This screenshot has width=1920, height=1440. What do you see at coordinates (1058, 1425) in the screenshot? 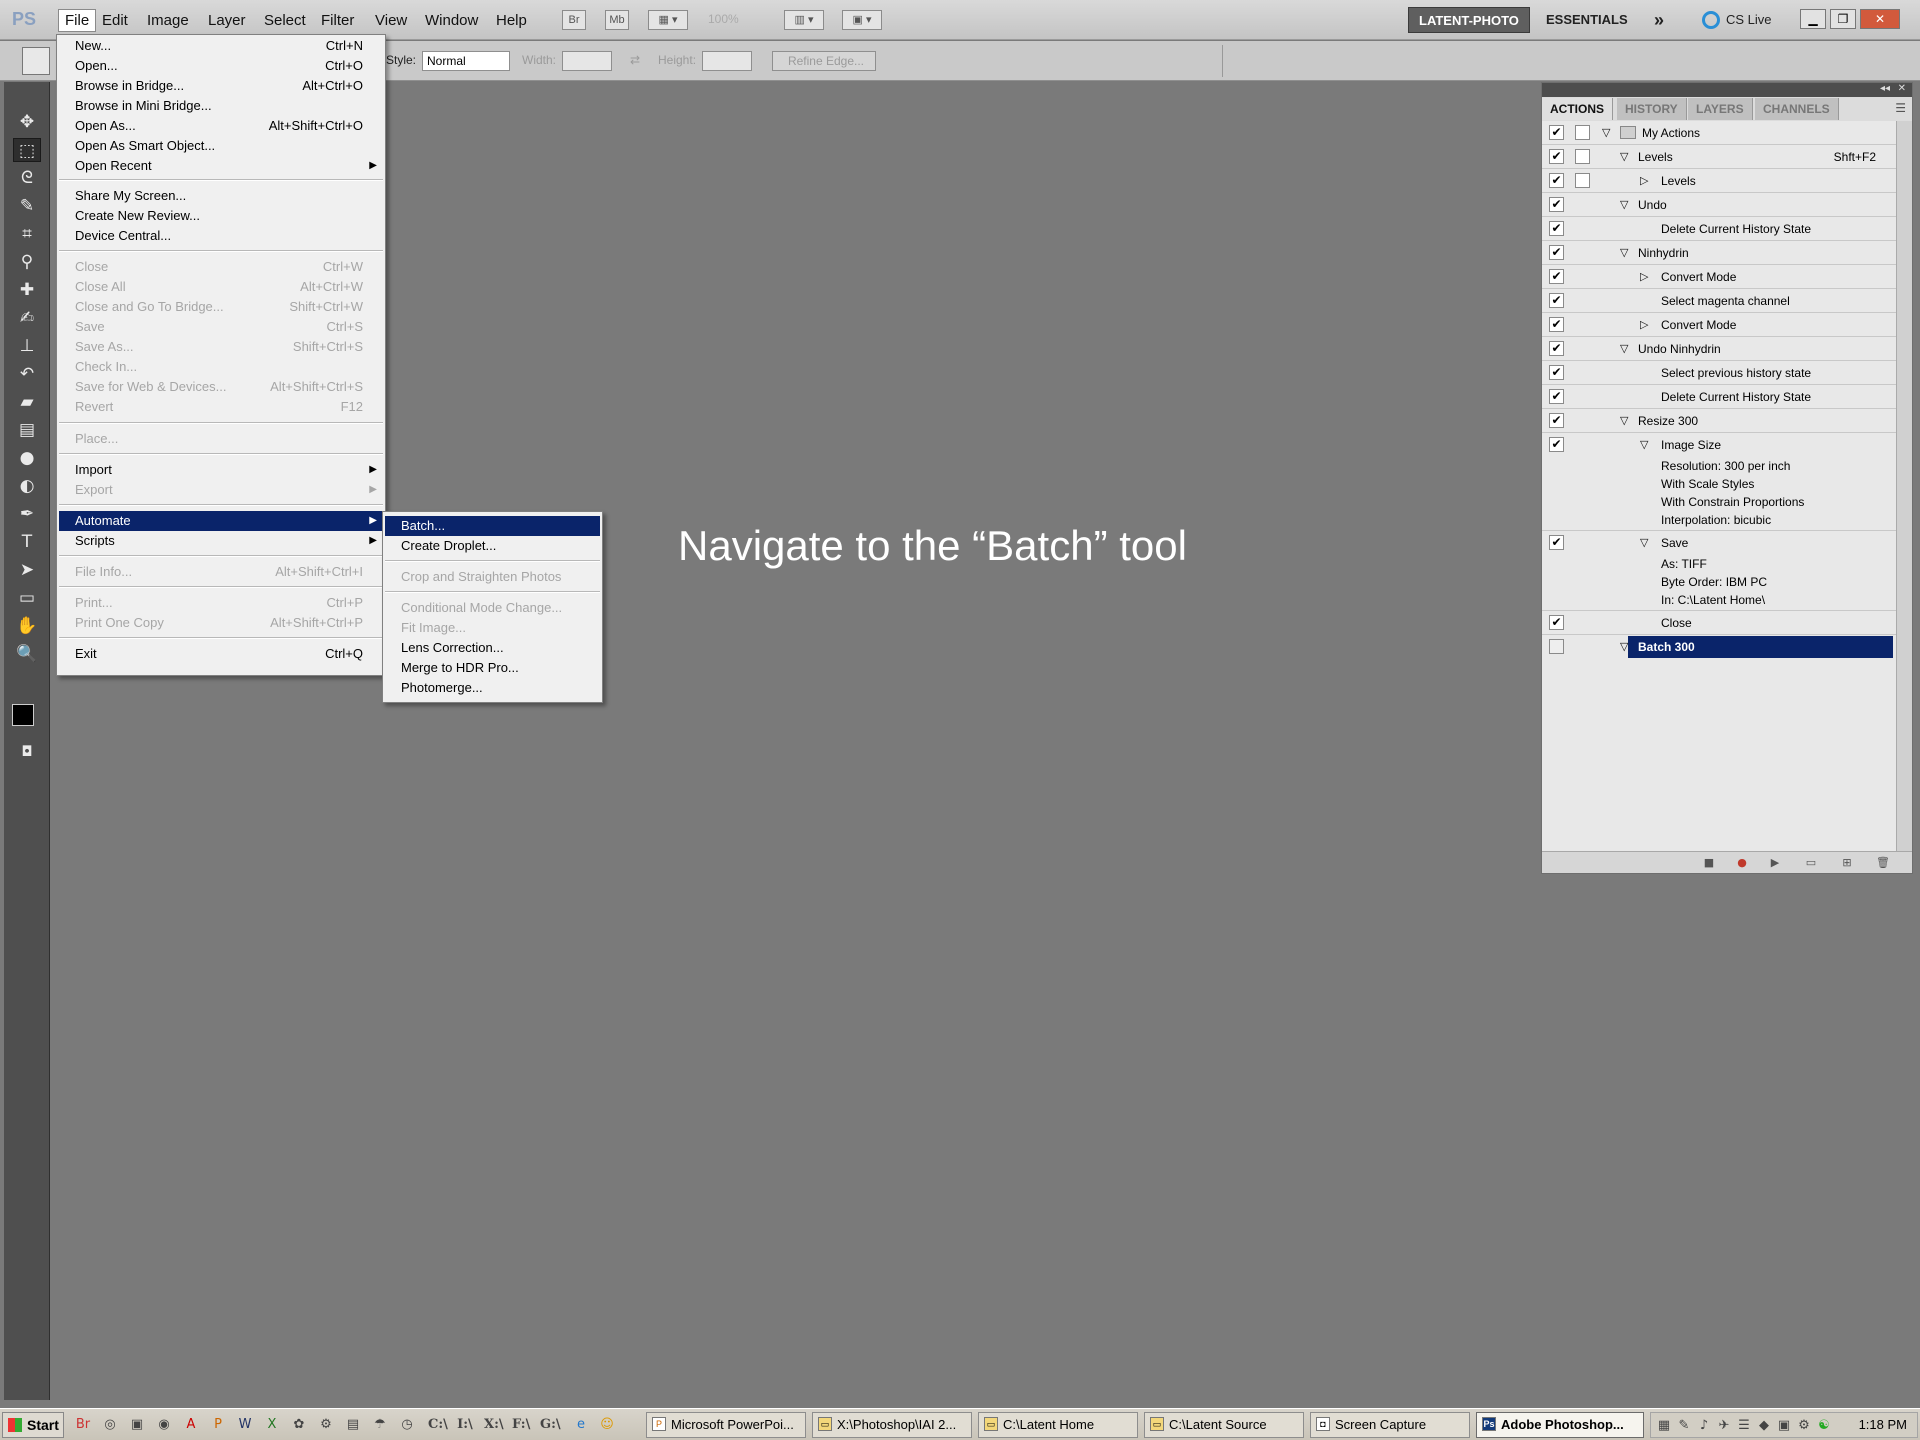
I see `task-latent-home: ▭ C:\Latent Home` at bounding box center [1058, 1425].